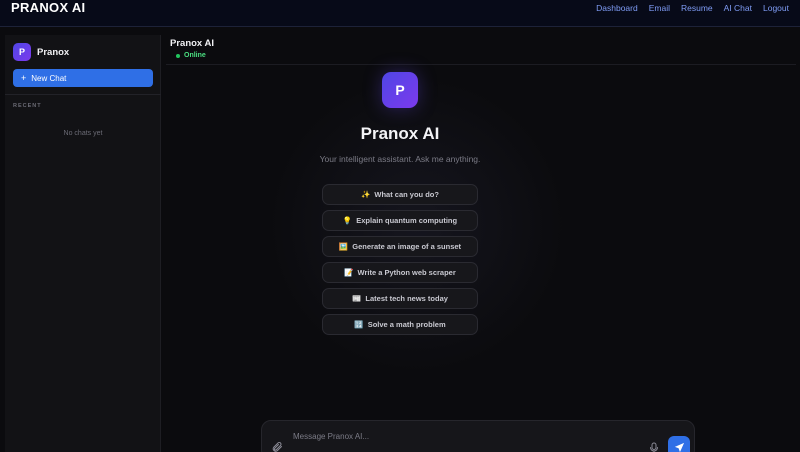 The image size is (800, 452). I want to click on microphone-icon, so click(654, 446).